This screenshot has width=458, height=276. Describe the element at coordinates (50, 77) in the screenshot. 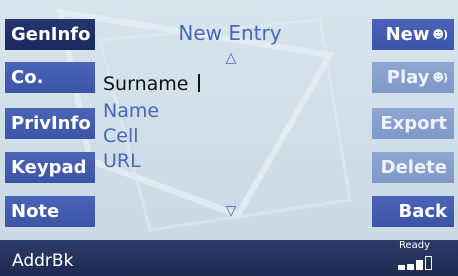

I see `company-button: Co.` at that location.